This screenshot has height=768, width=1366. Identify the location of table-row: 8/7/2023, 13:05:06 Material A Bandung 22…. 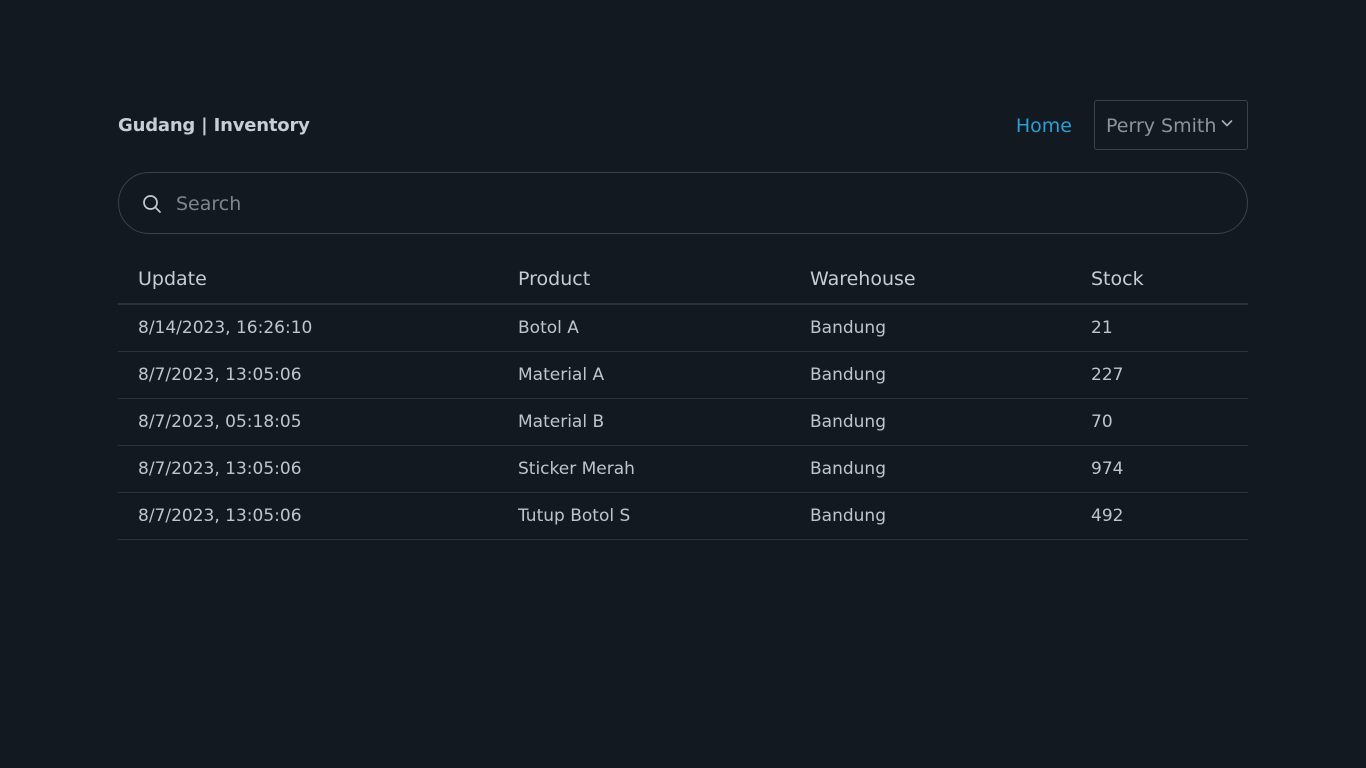
(683, 375).